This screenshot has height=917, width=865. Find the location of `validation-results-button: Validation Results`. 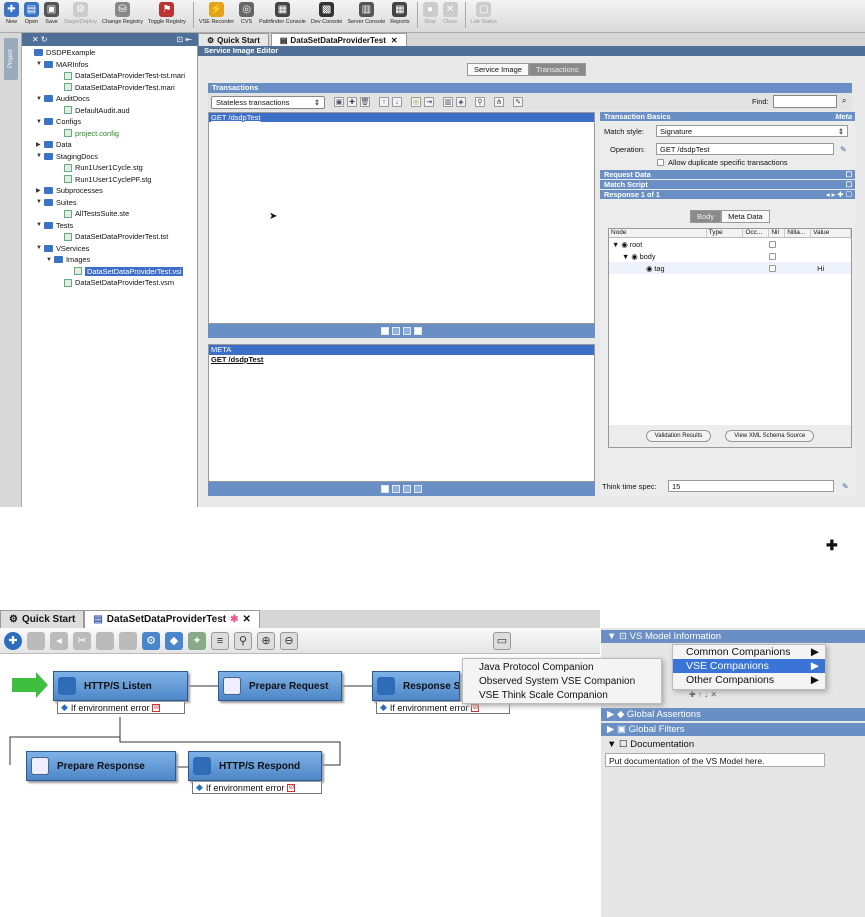

validation-results-button: Validation Results is located at coordinates (678, 436).